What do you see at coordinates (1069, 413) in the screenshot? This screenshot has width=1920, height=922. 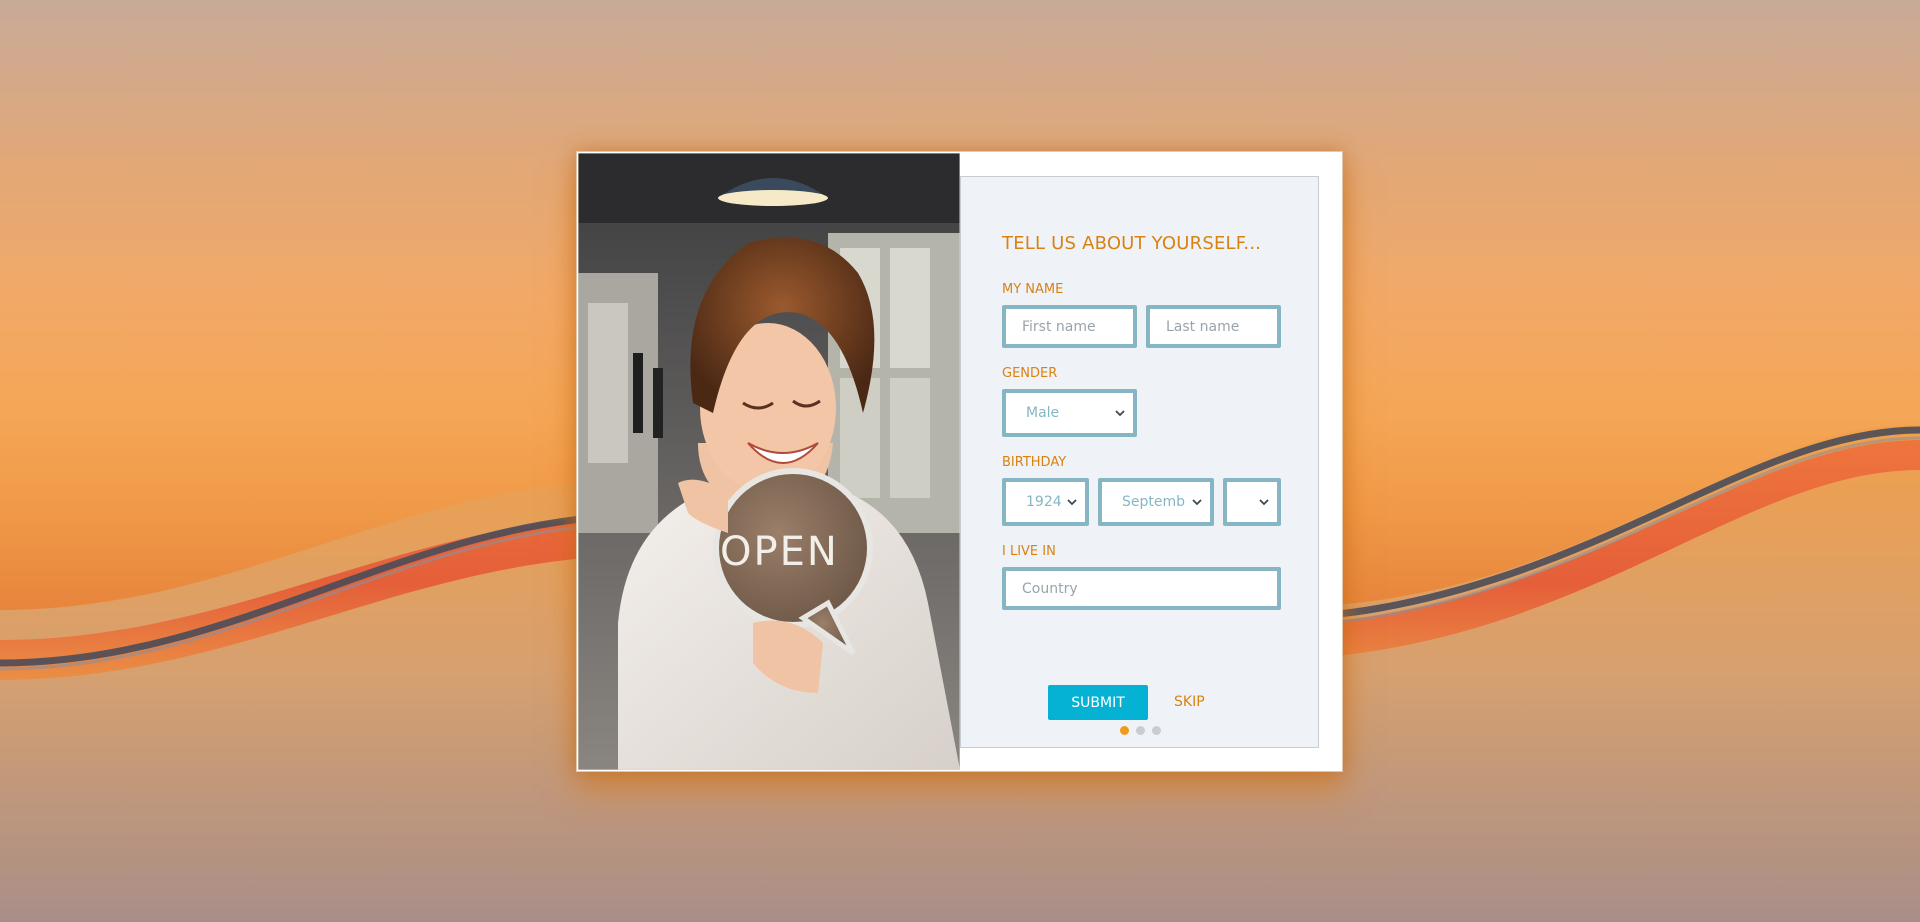 I see `gender-select: Male` at bounding box center [1069, 413].